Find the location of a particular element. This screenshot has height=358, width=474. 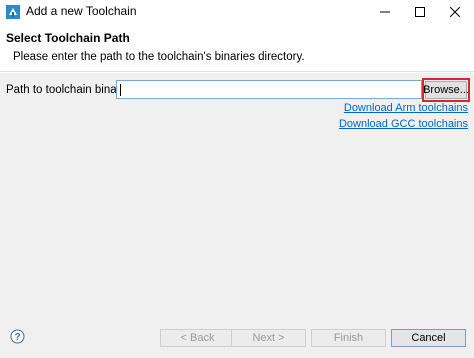

maximize-icon is located at coordinates (420, 12).